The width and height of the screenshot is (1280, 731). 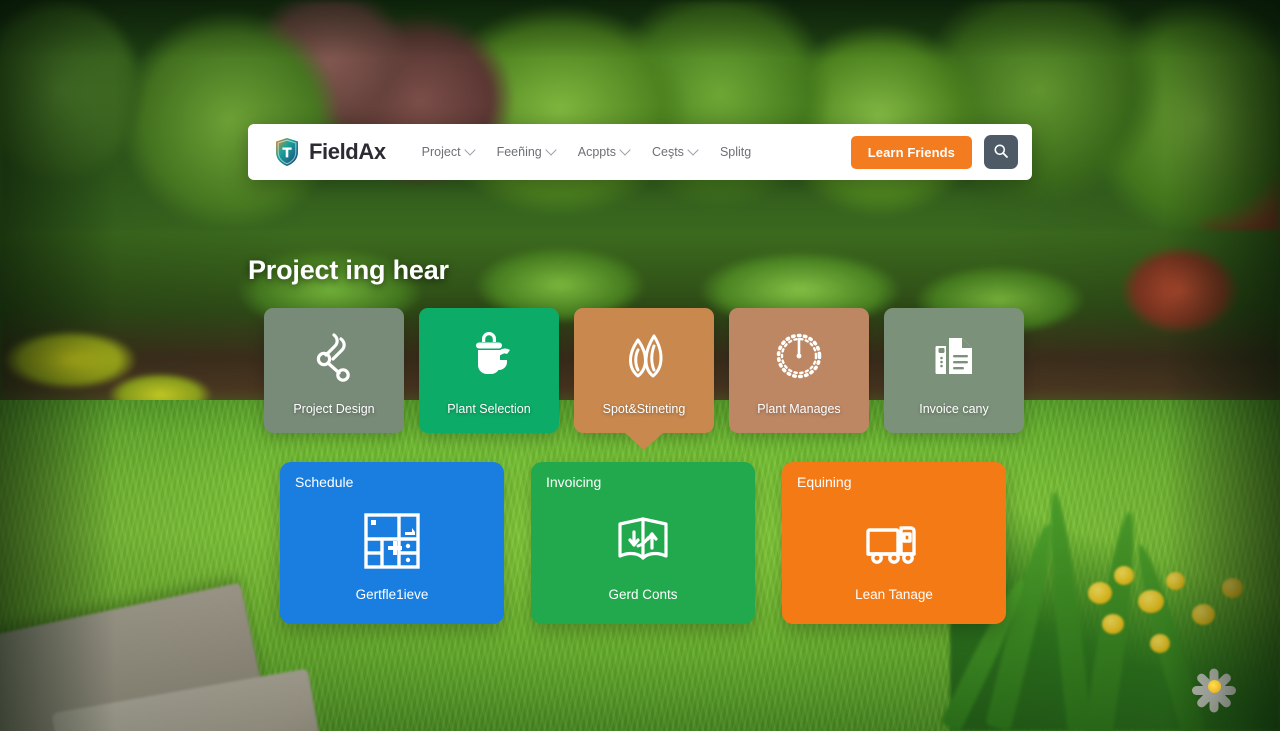 I want to click on feature-tile-label: Plant Selection, so click(x=489, y=409).